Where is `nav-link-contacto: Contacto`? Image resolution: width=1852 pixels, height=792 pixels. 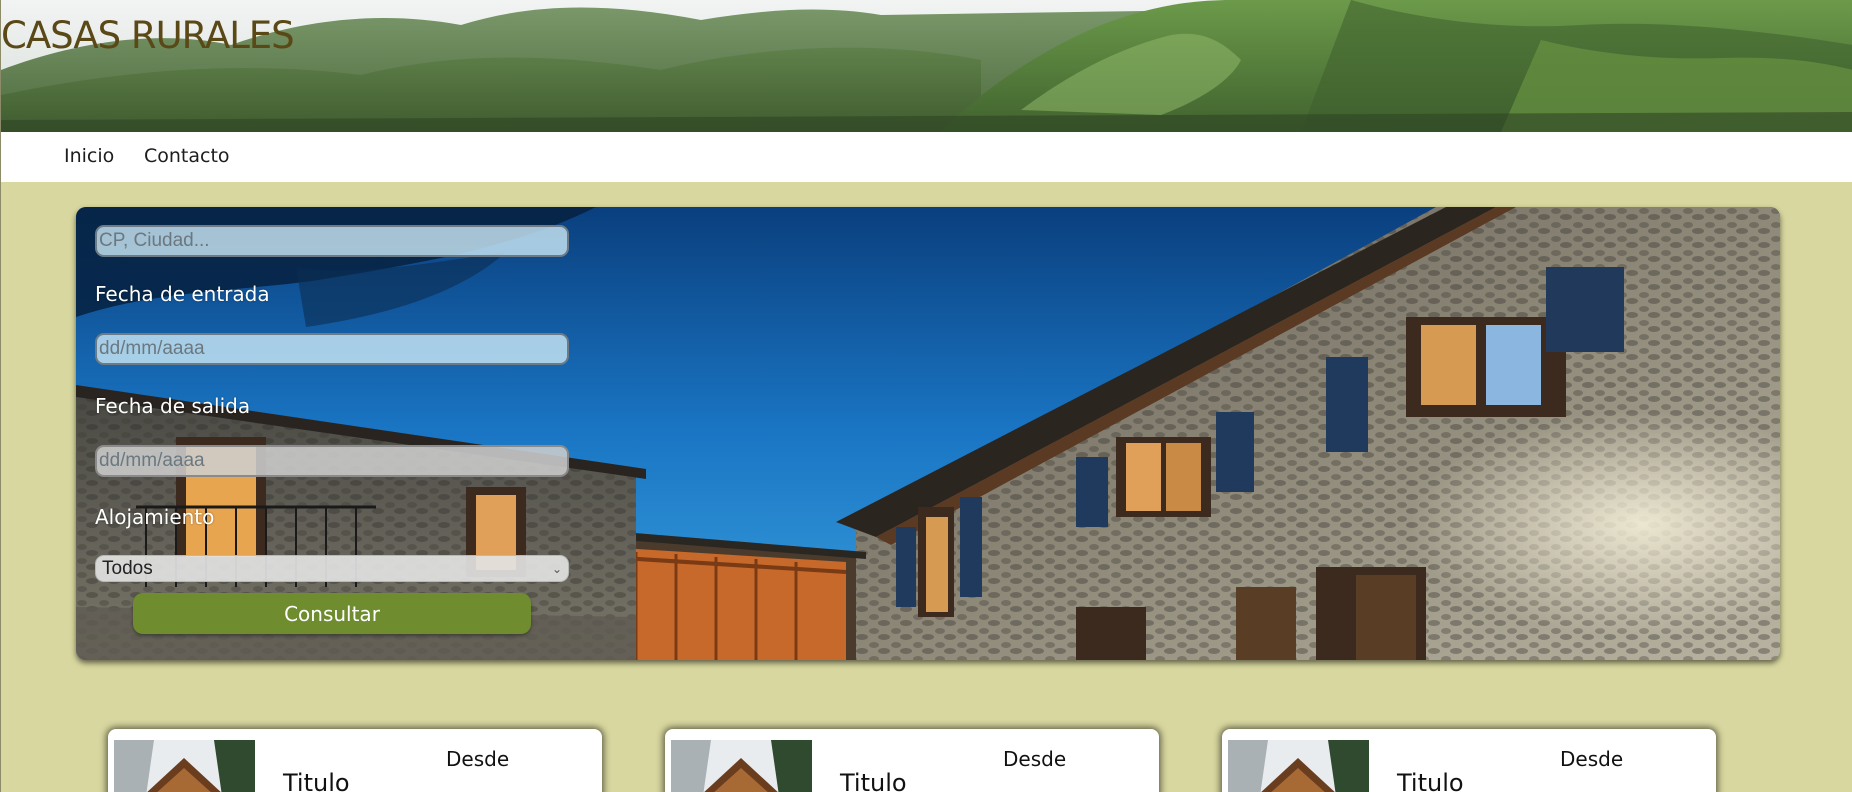
nav-link-contacto: Contacto is located at coordinates (187, 156).